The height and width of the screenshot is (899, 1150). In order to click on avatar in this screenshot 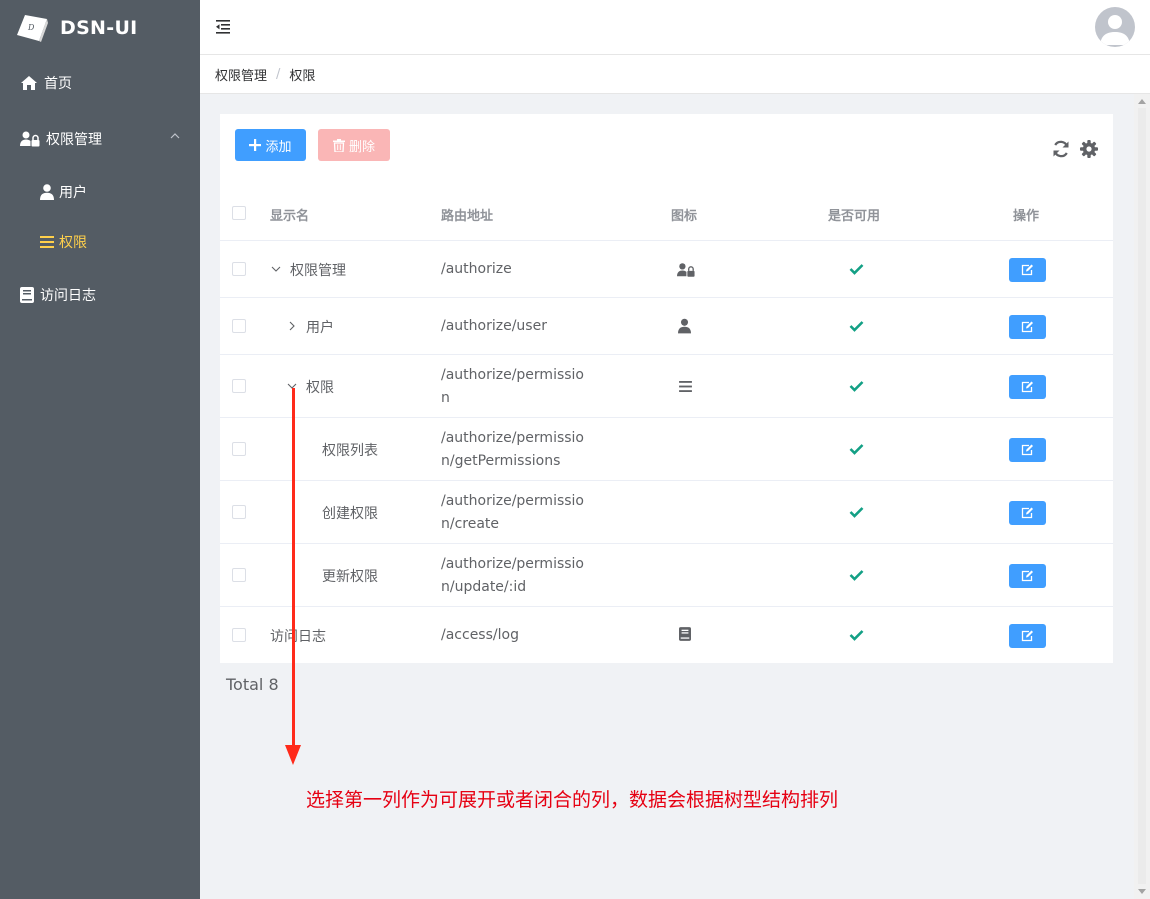, I will do `click(1115, 27)`.